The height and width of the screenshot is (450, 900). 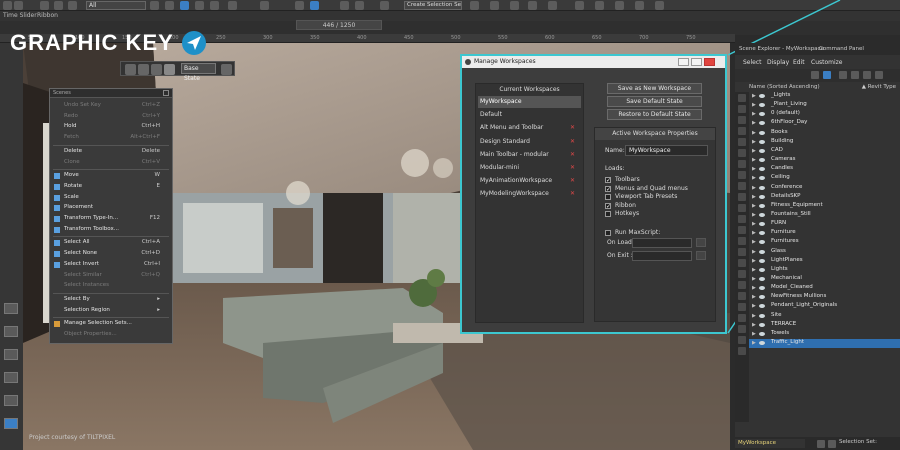 What do you see at coordinates (867, 75) in the screenshot?
I see `hierarchy-icon` at bounding box center [867, 75].